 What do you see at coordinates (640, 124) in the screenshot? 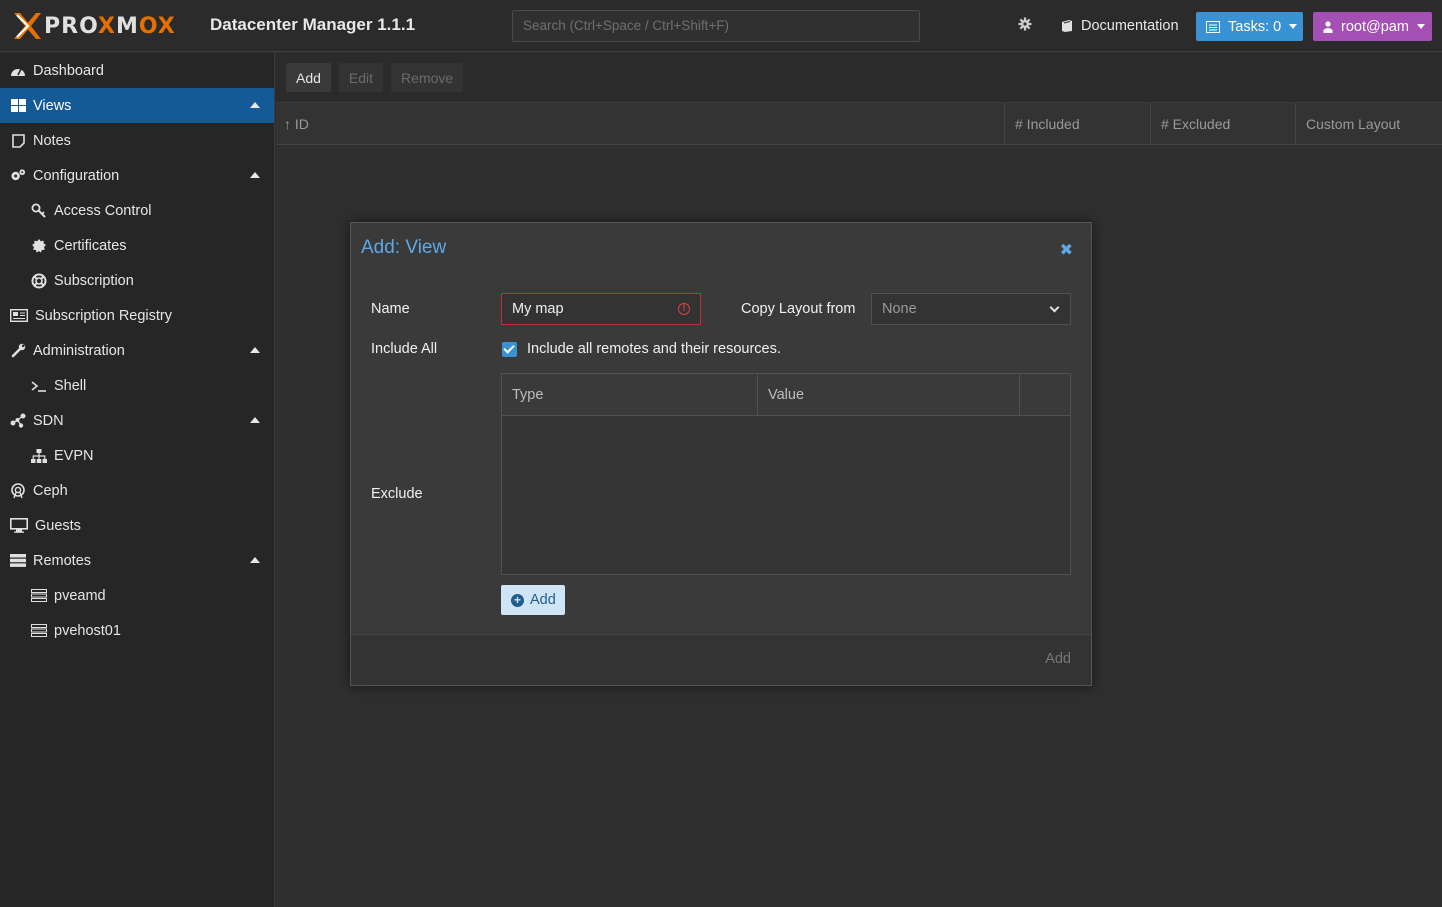
I see `column-header-id: ↑ ID` at bounding box center [640, 124].